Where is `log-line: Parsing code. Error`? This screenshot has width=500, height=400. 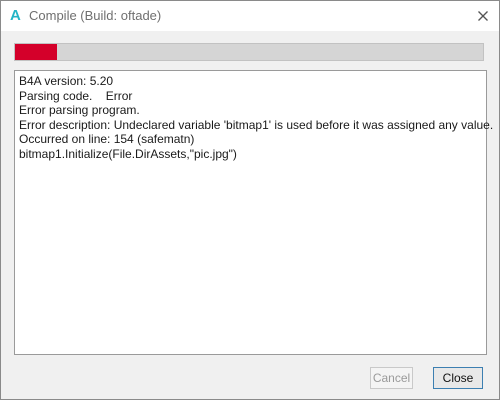 log-line: Parsing code. Error is located at coordinates (76, 95).